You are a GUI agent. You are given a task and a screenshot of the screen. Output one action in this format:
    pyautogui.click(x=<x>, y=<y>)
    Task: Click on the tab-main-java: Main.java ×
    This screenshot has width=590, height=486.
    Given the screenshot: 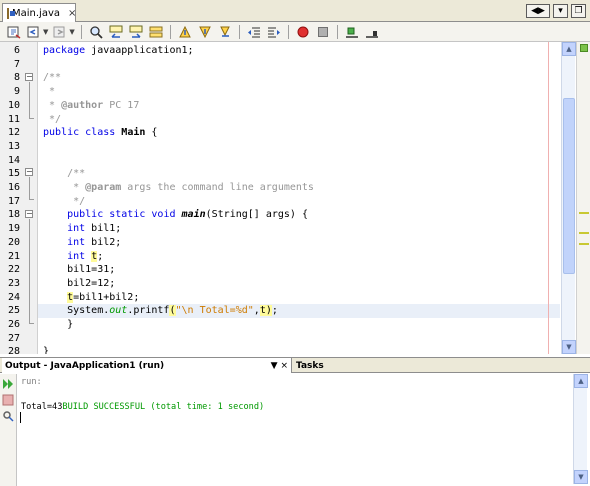 What is the action you would take?
    pyautogui.click(x=39, y=12)
    